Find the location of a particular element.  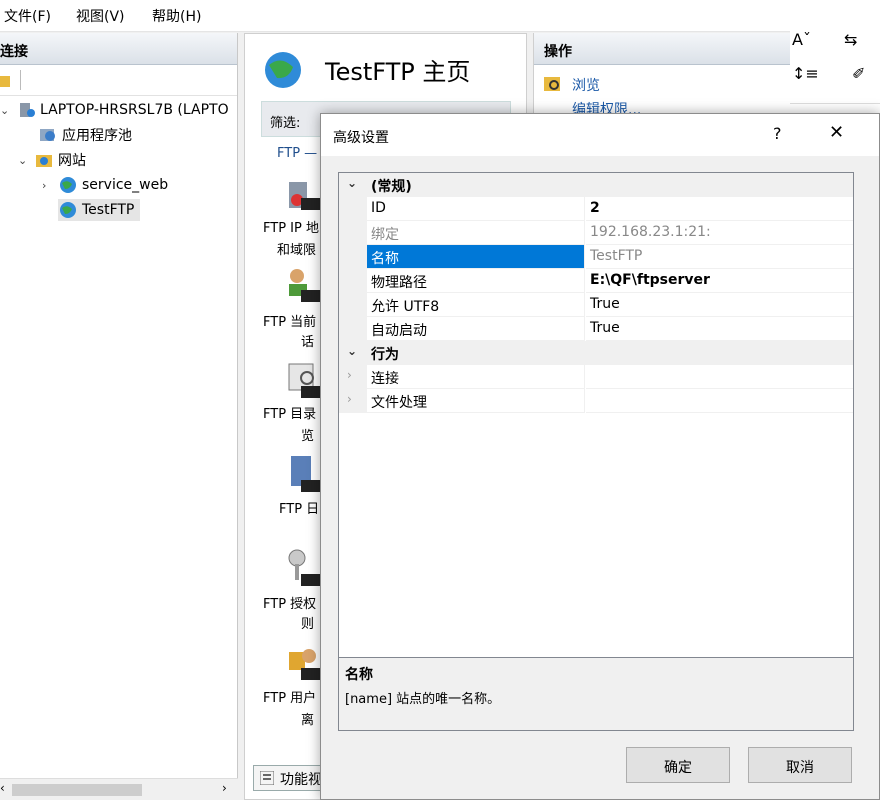

property-row-physical-path: 物理路径 E:\QF\ftpserver is located at coordinates (596, 281).